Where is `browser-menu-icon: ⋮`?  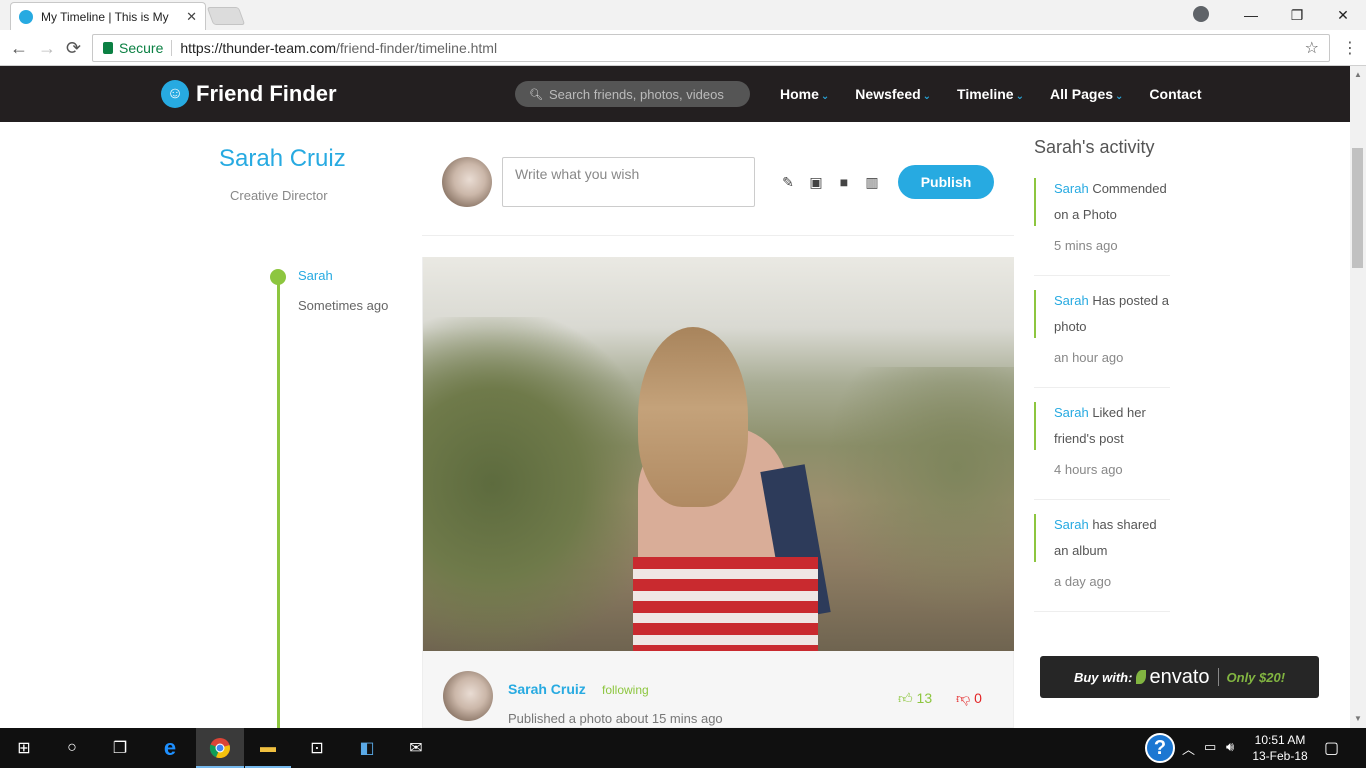 browser-menu-icon: ⋮ is located at coordinates (1350, 48).